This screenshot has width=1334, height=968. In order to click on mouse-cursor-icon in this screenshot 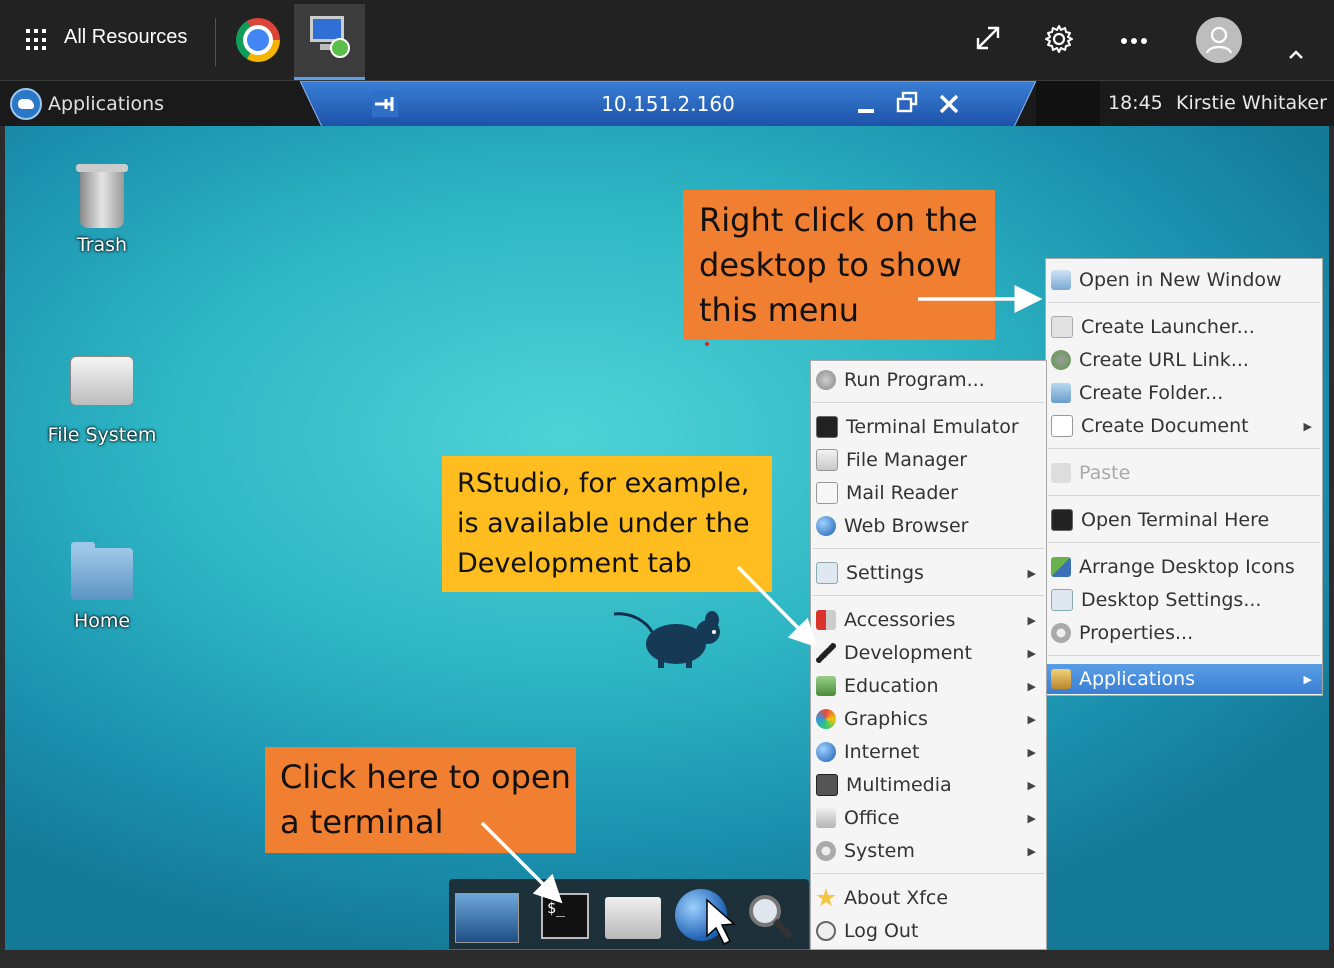, I will do `click(721, 922)`.